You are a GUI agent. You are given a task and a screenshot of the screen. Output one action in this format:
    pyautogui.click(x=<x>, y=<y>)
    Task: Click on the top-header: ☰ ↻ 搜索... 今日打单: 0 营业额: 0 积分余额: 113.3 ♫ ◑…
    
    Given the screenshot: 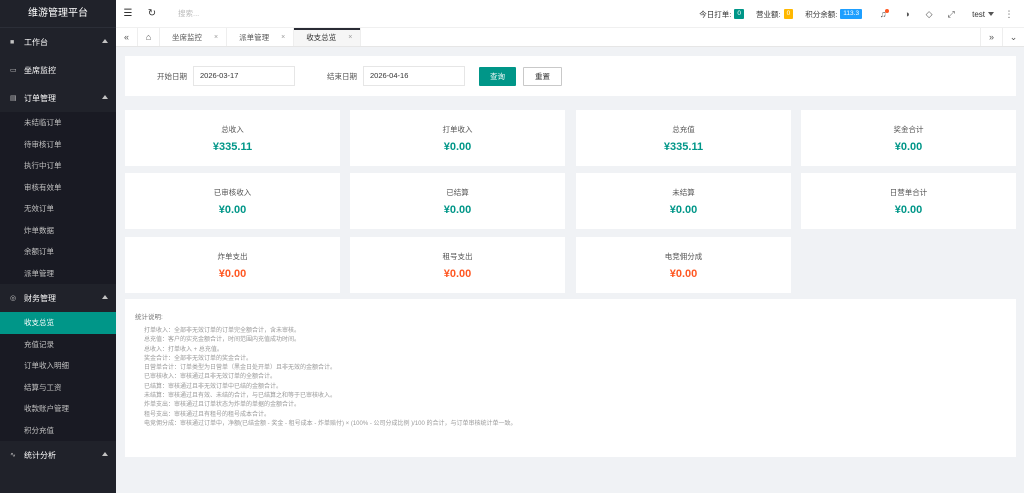 What is the action you would take?
    pyautogui.click(x=570, y=14)
    